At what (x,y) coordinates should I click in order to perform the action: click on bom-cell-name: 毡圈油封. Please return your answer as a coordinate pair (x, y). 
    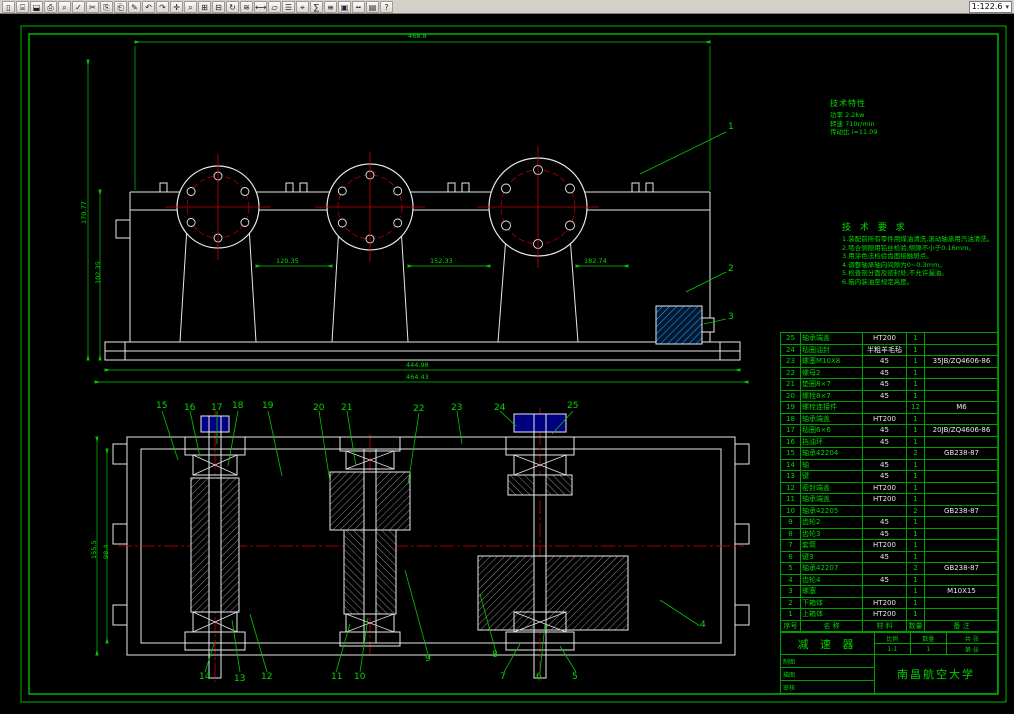
    Looking at the image, I should click on (831, 349).